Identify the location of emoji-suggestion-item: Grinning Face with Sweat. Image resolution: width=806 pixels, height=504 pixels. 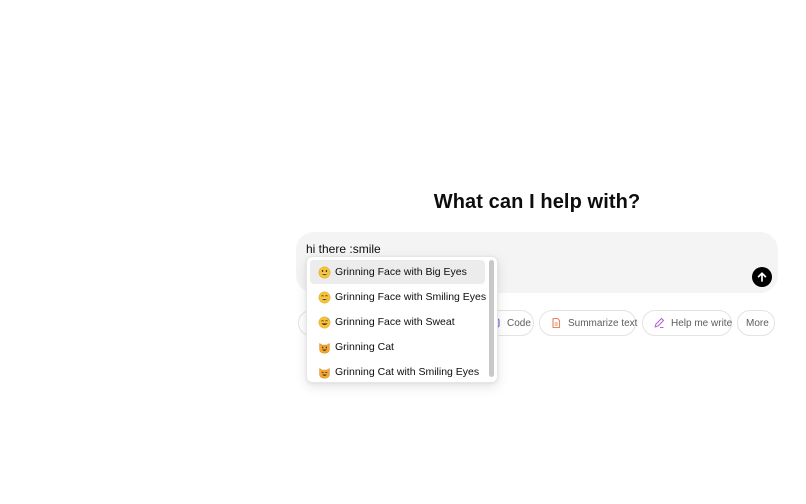
(397, 322).